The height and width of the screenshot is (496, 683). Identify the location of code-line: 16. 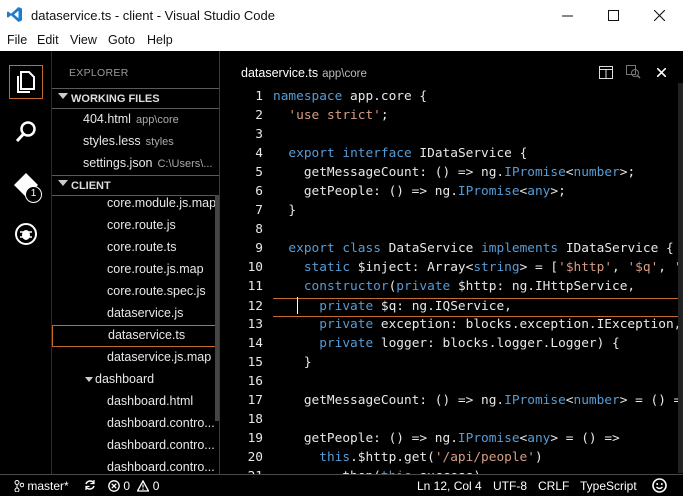
(452, 383).